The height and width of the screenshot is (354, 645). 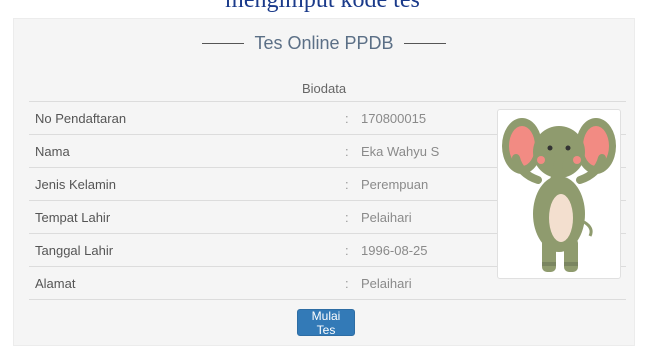 What do you see at coordinates (326, 323) in the screenshot?
I see `start-test-button: Mulai Tes` at bounding box center [326, 323].